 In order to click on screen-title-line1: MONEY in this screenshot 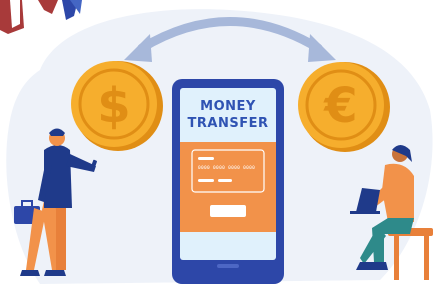, I will do `click(228, 106)`.